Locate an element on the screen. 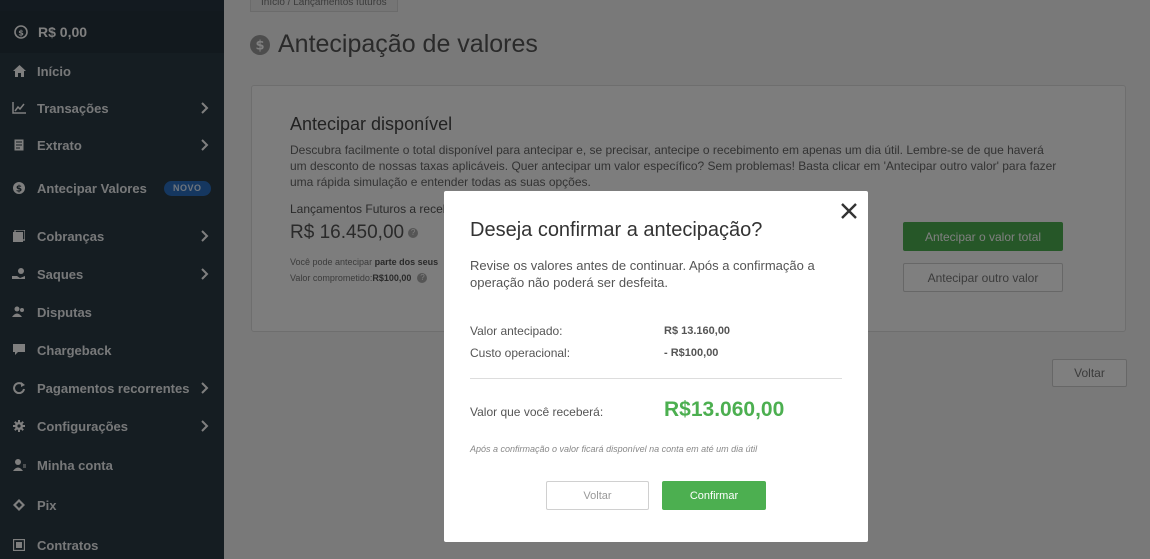  modal-title: Deseja confirmar a antecipação? is located at coordinates (616, 230).